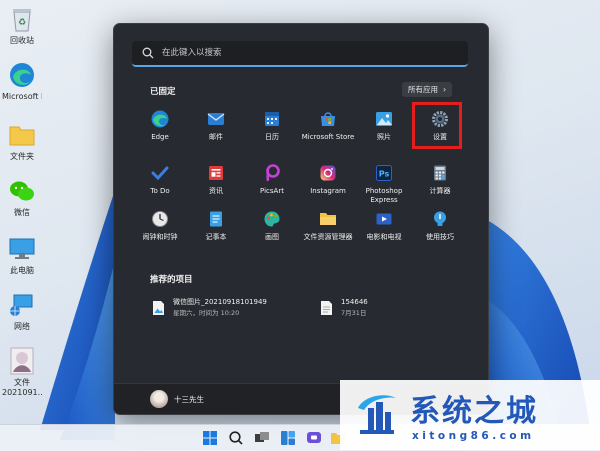 Image resolution: width=600 pixels, height=451 pixels. I want to click on watermark-logo-icon, so click(377, 414).